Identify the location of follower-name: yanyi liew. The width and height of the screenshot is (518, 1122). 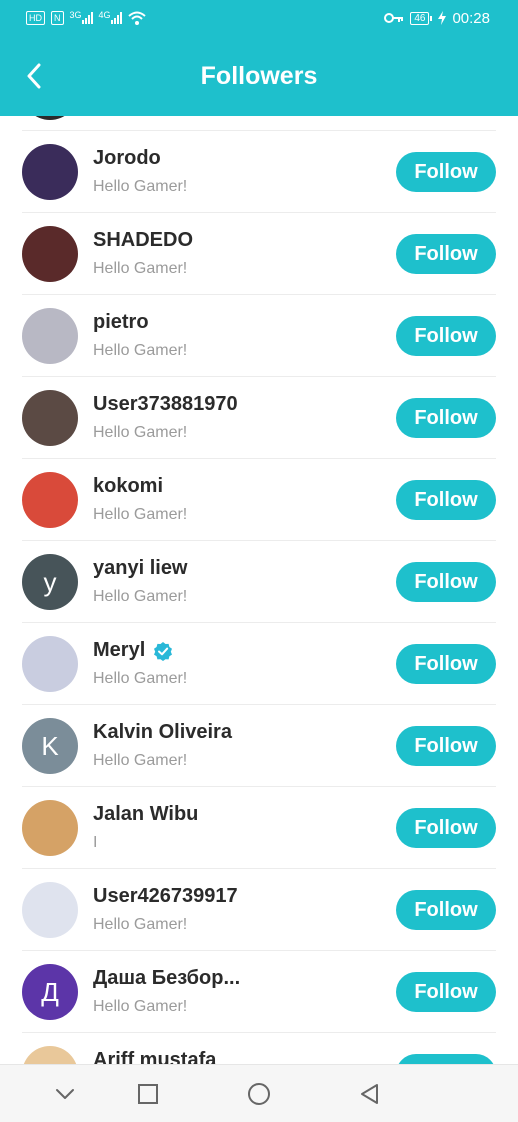
(140, 568).